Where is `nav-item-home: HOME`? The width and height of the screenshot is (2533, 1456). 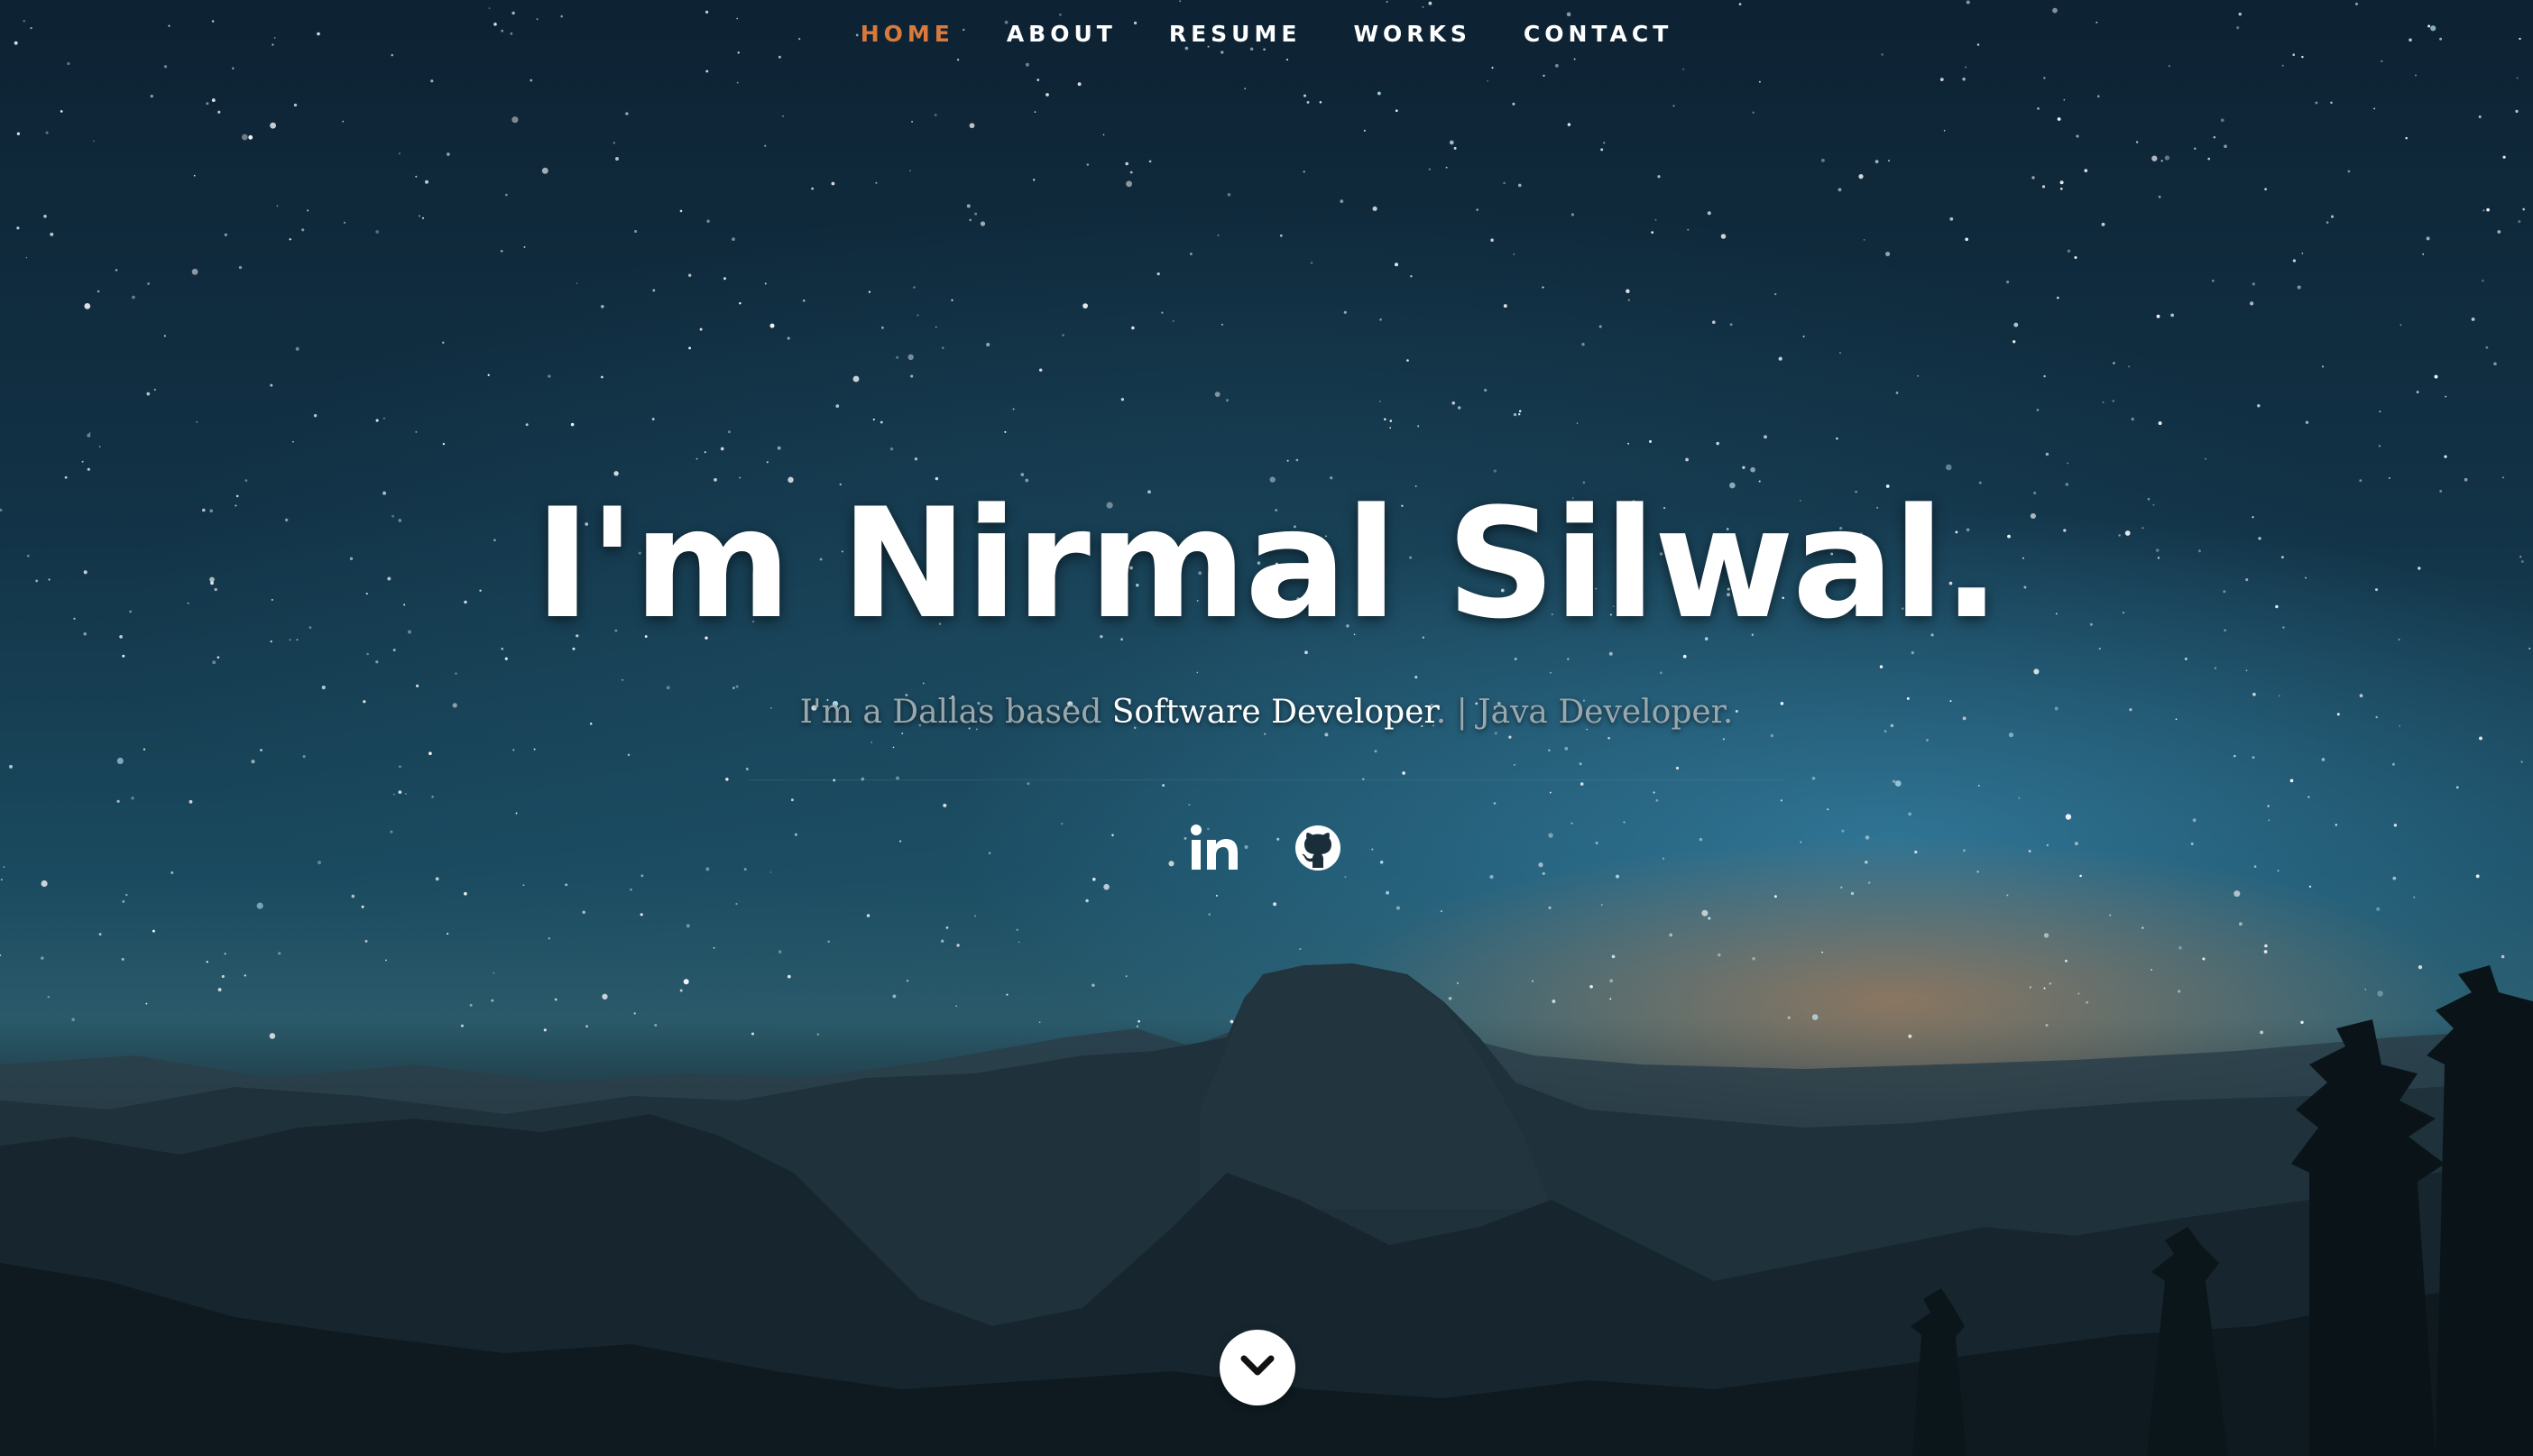 nav-item-home: HOME is located at coordinates (907, 34).